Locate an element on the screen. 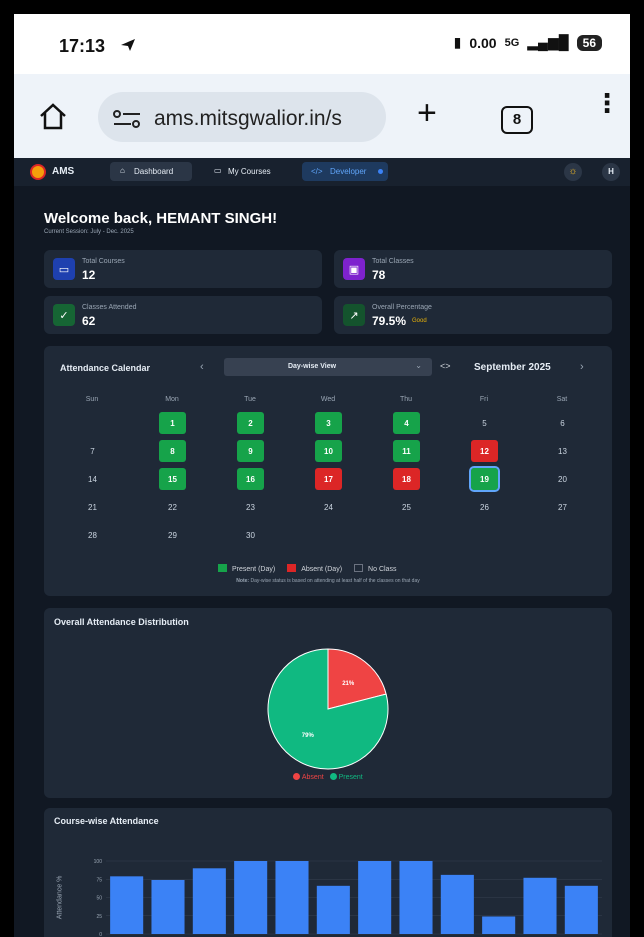 This screenshot has height=937, width=644. calendar-day: 22 is located at coordinates (172, 507).